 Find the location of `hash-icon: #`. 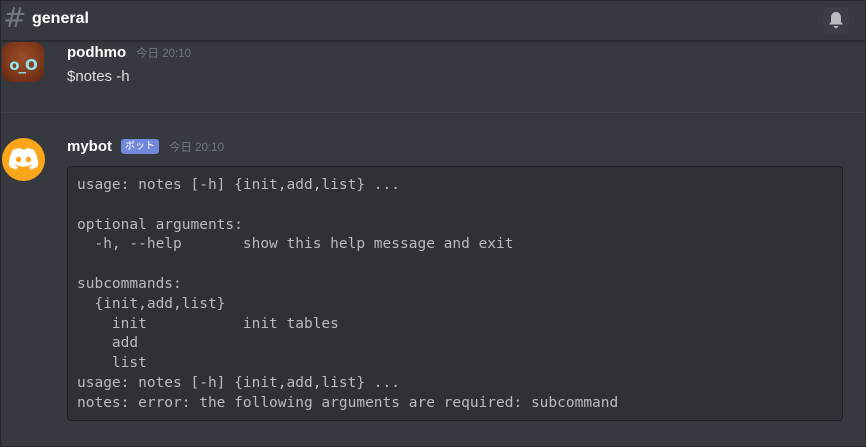

hash-icon: # is located at coordinates (15, 17).